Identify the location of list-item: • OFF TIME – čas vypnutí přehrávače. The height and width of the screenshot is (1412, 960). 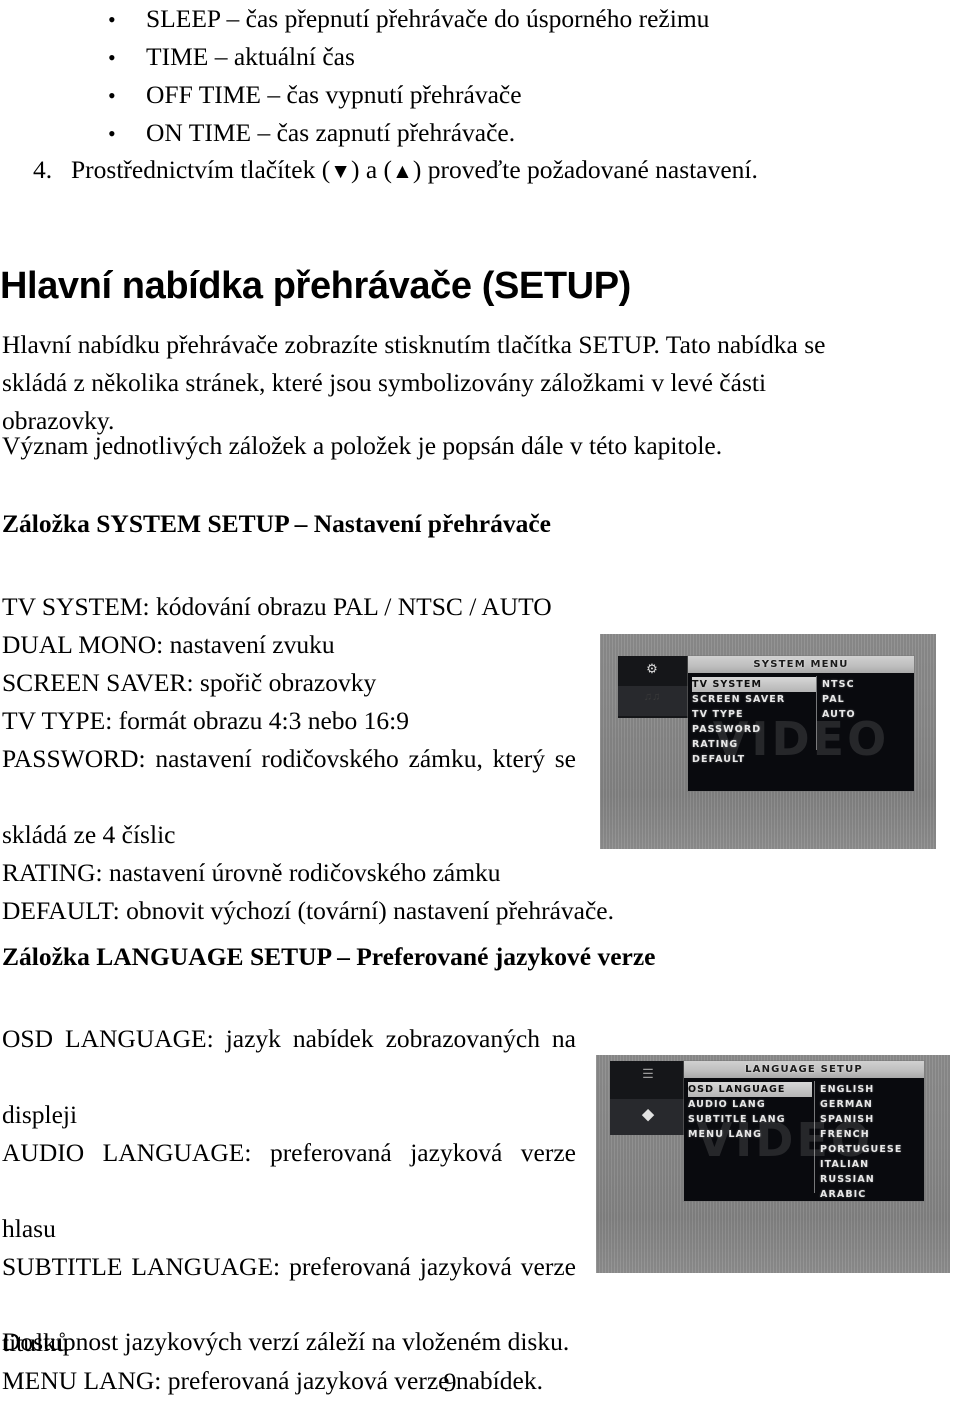
(450, 95).